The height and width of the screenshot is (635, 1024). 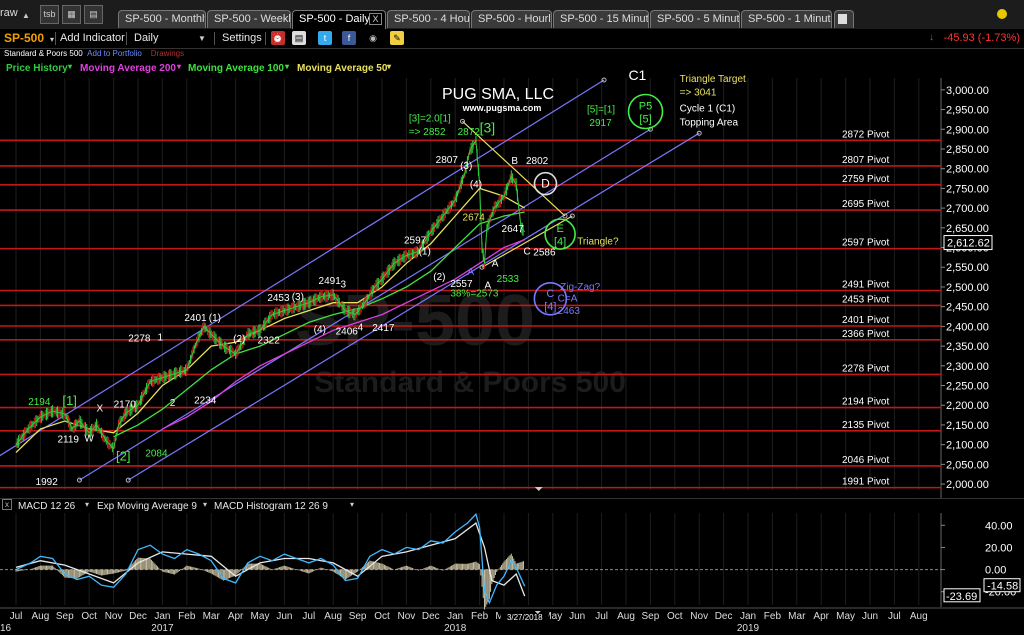 What do you see at coordinates (128, 68) in the screenshot?
I see `legend-ma200: Moving Average 200` at bounding box center [128, 68].